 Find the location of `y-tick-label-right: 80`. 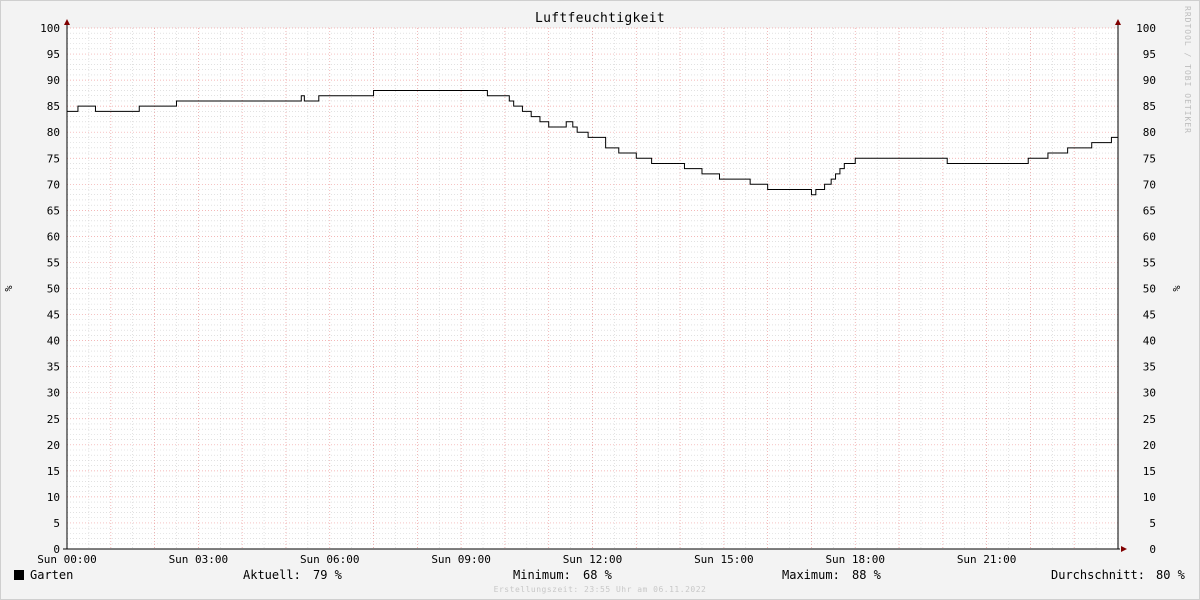

y-tick-label-right: 80 is located at coordinates (1149, 132).